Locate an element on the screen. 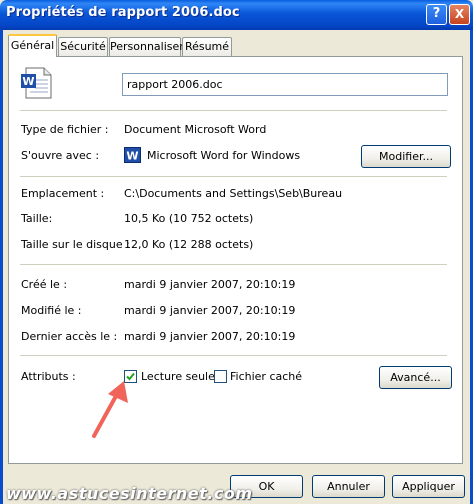 This screenshot has width=473, height=504. location-value: C:\Documents and Settings\Seb\Bureau is located at coordinates (233, 193).